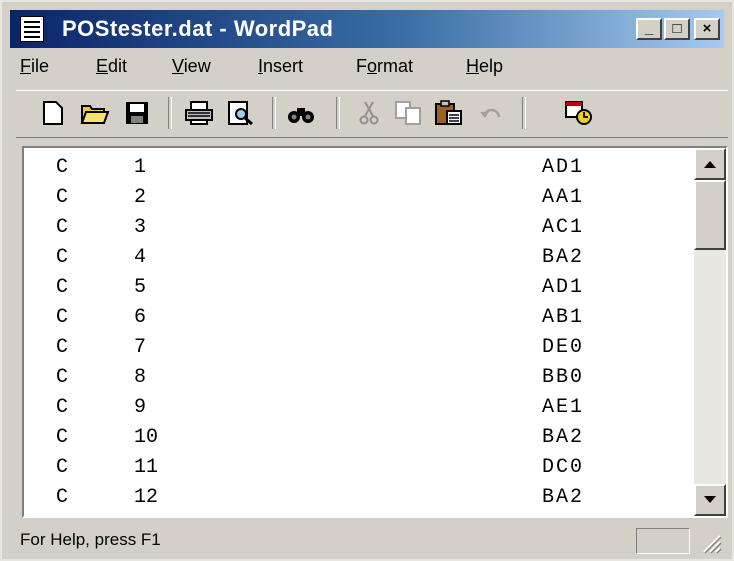 Image resolution: width=734 pixels, height=561 pixels. I want to click on print-button, so click(199, 113).